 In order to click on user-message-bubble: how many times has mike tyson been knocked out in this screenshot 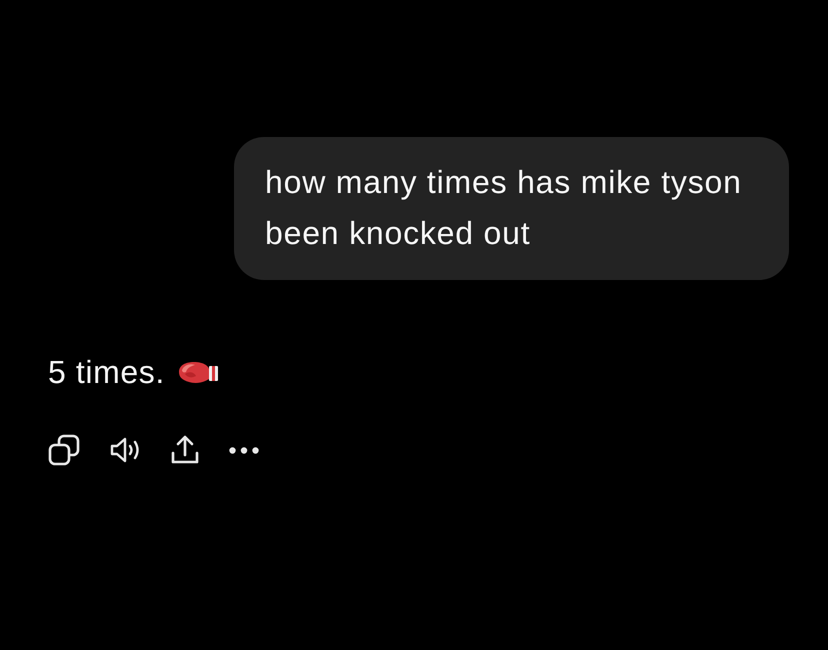, I will do `click(511, 208)`.